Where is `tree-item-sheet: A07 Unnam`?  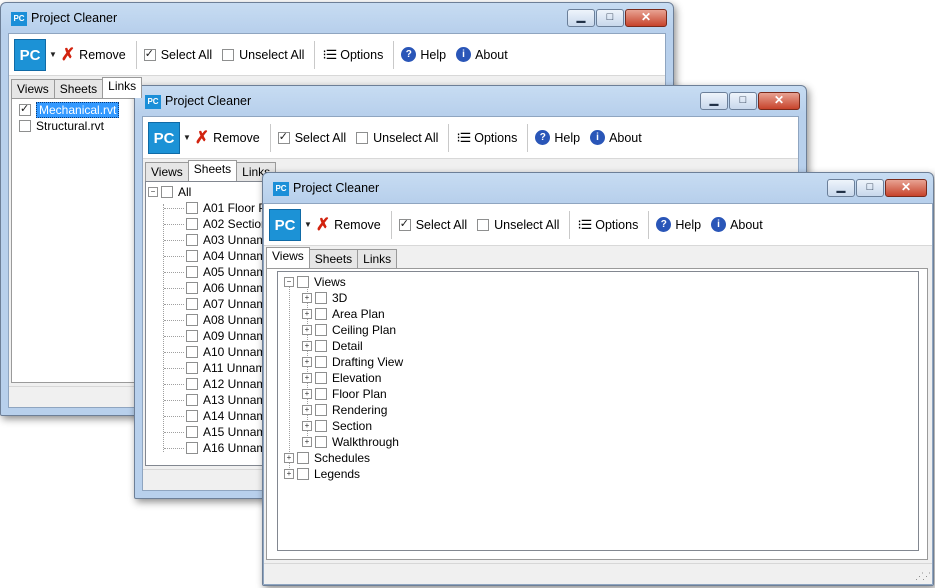 tree-item-sheet: A07 Unnam is located at coordinates (226, 304).